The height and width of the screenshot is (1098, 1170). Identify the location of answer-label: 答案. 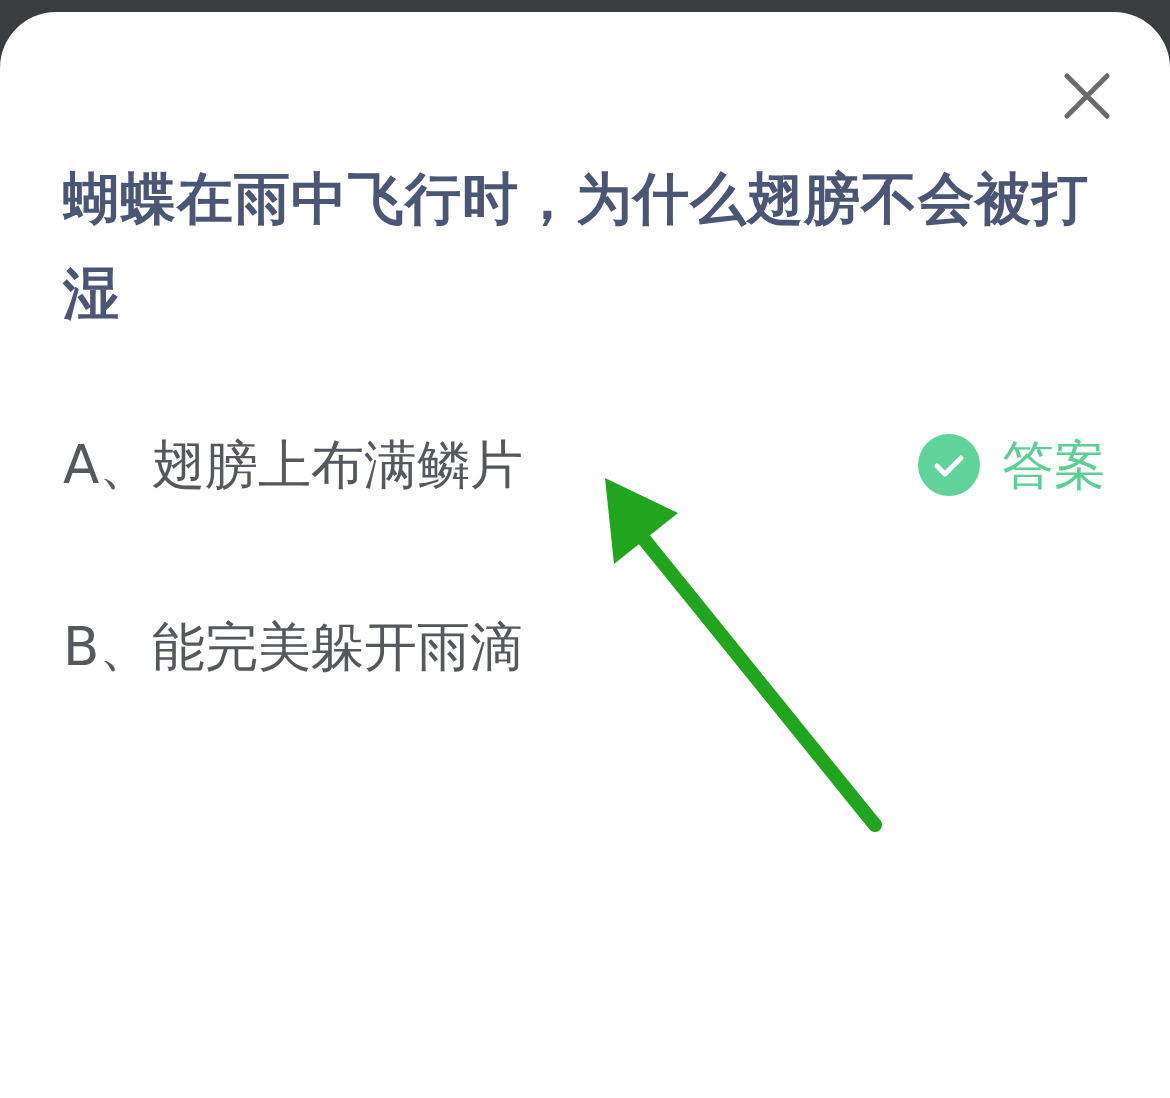
(1054, 465).